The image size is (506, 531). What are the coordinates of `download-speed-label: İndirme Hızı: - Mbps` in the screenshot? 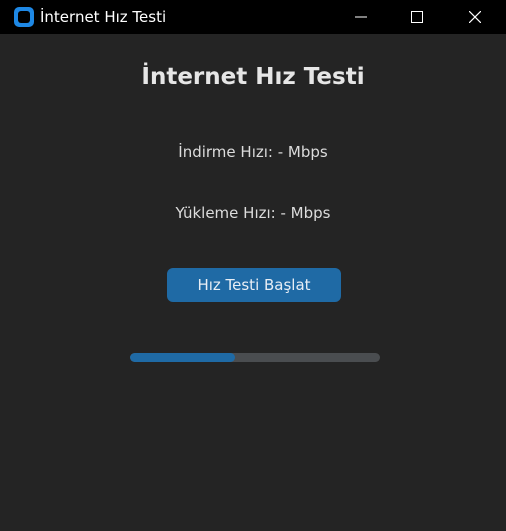 It's located at (253, 152).